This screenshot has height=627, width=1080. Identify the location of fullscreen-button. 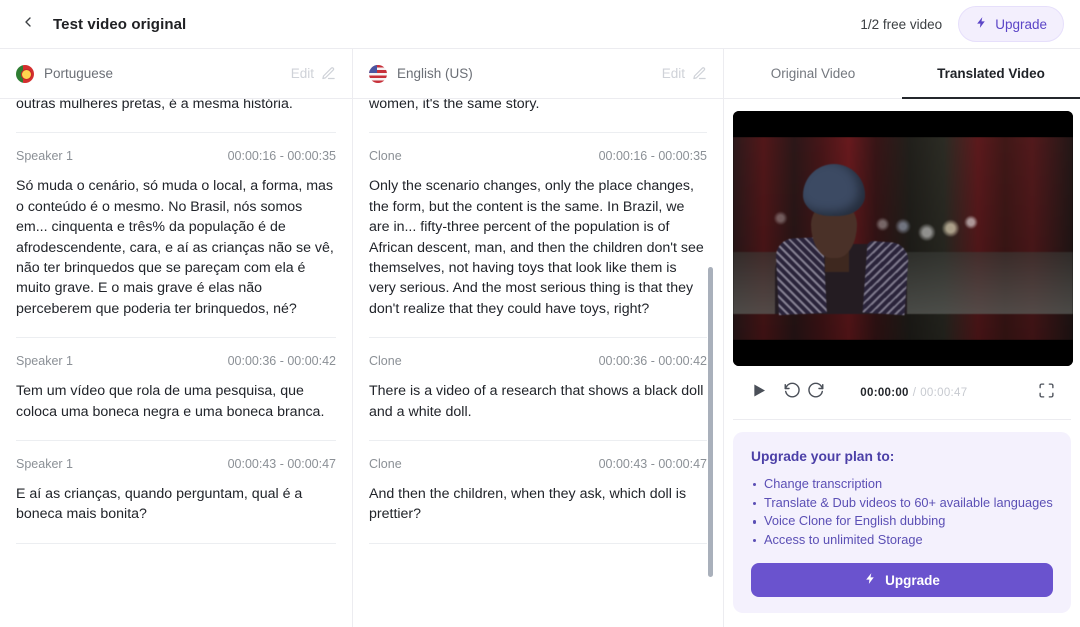
(1046, 393).